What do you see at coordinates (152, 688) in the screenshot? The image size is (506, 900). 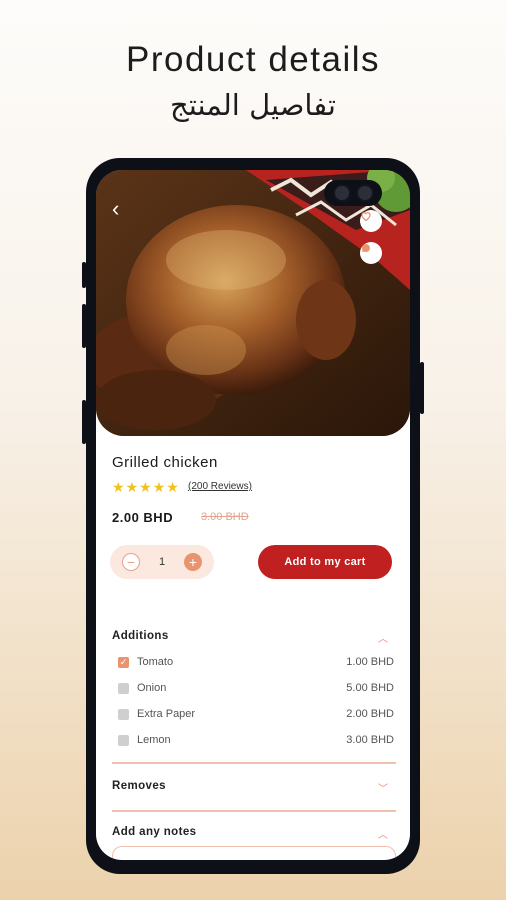 I see `addition-label: Onion` at bounding box center [152, 688].